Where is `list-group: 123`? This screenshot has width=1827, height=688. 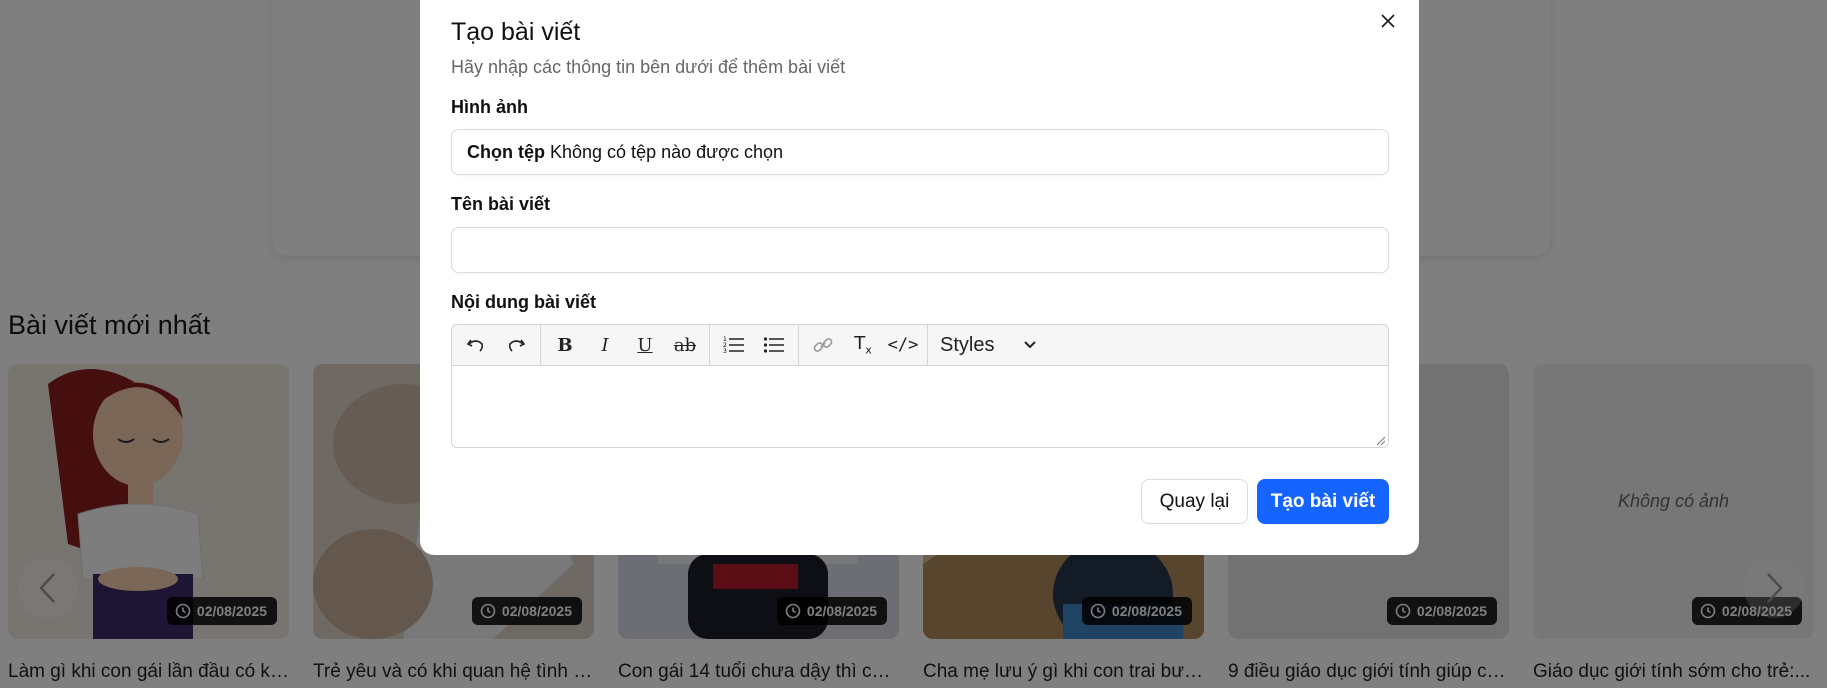
list-group: 123 is located at coordinates (754, 345).